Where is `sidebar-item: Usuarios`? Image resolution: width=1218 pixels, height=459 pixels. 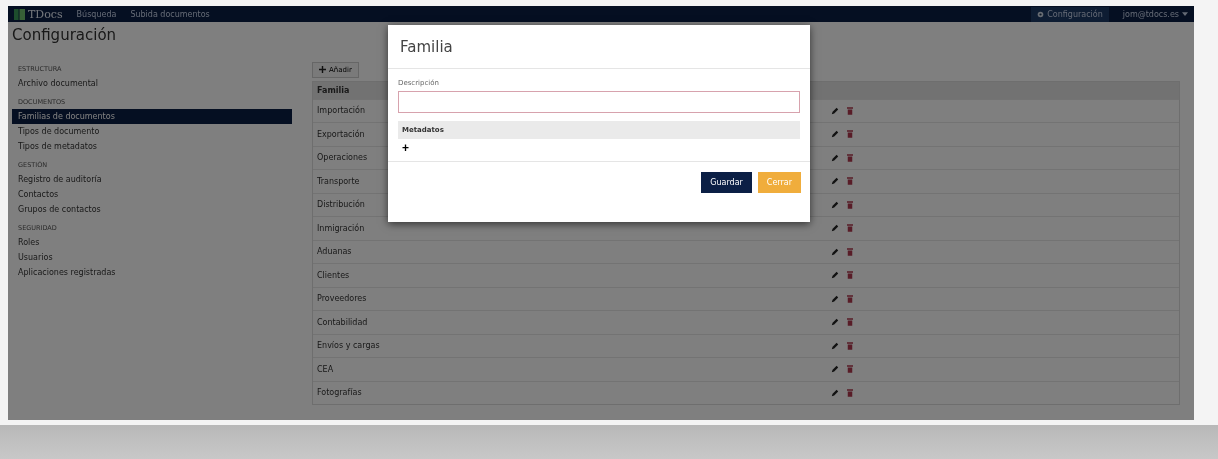
sidebar-item: Usuarios is located at coordinates (152, 257).